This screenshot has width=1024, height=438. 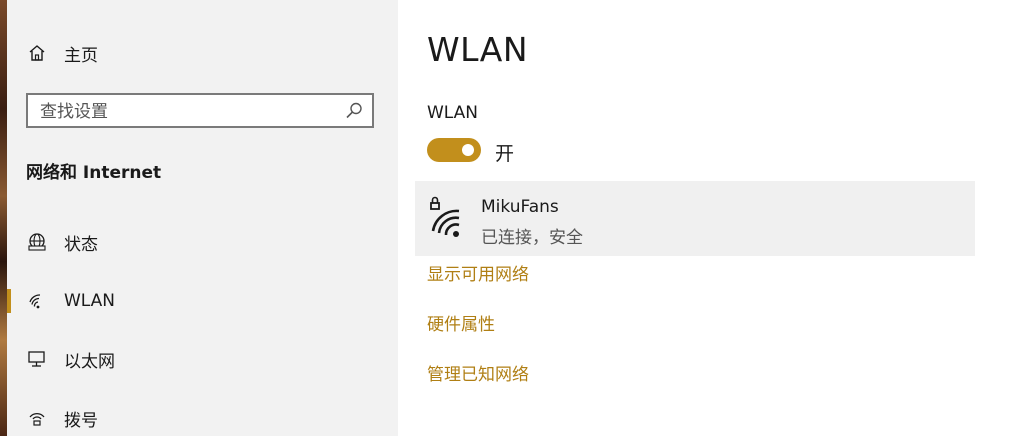 I want to click on sidebar-item-status: 状态, so click(x=202, y=242).